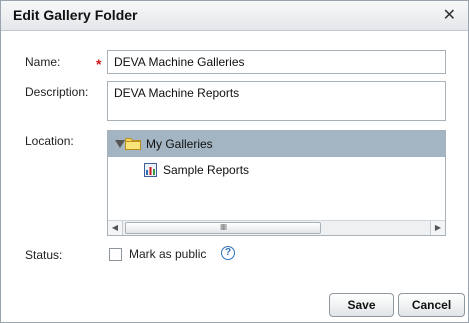 This screenshot has height=323, width=469. I want to click on mark-as-public-checkbox, so click(115, 254).